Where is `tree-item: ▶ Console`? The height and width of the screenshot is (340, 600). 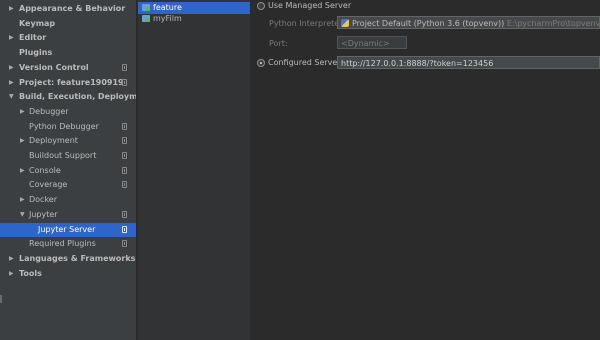
tree-item: ▶ Console is located at coordinates (68, 171).